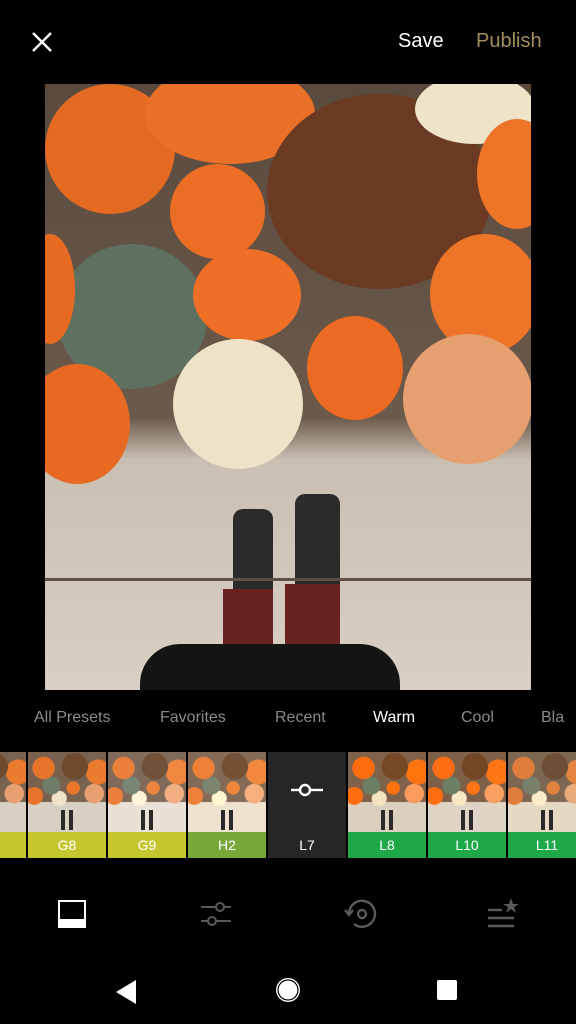 This screenshot has height=1024, width=576. What do you see at coordinates (467, 845) in the screenshot?
I see `preset-label: L10` at bounding box center [467, 845].